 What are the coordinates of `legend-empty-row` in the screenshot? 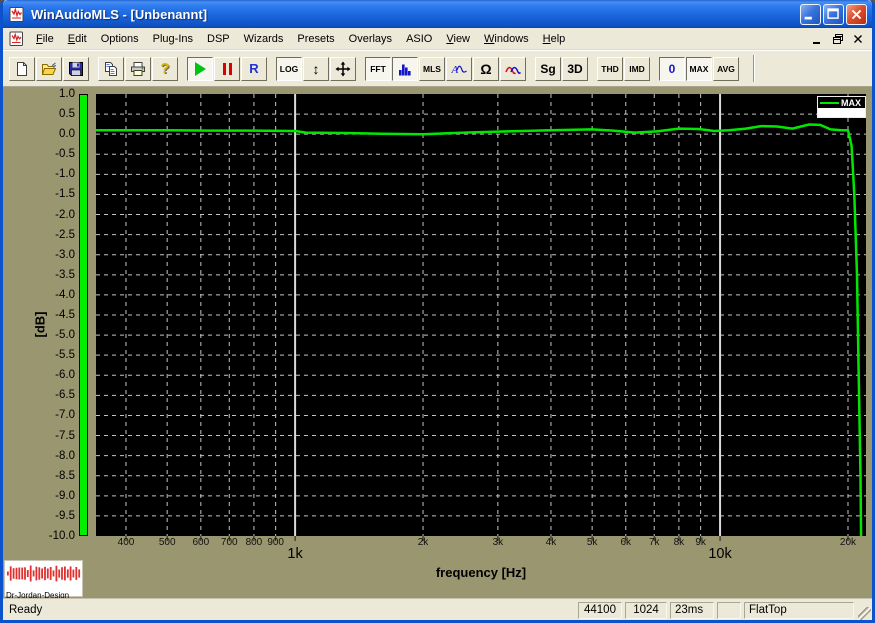 It's located at (841, 112).